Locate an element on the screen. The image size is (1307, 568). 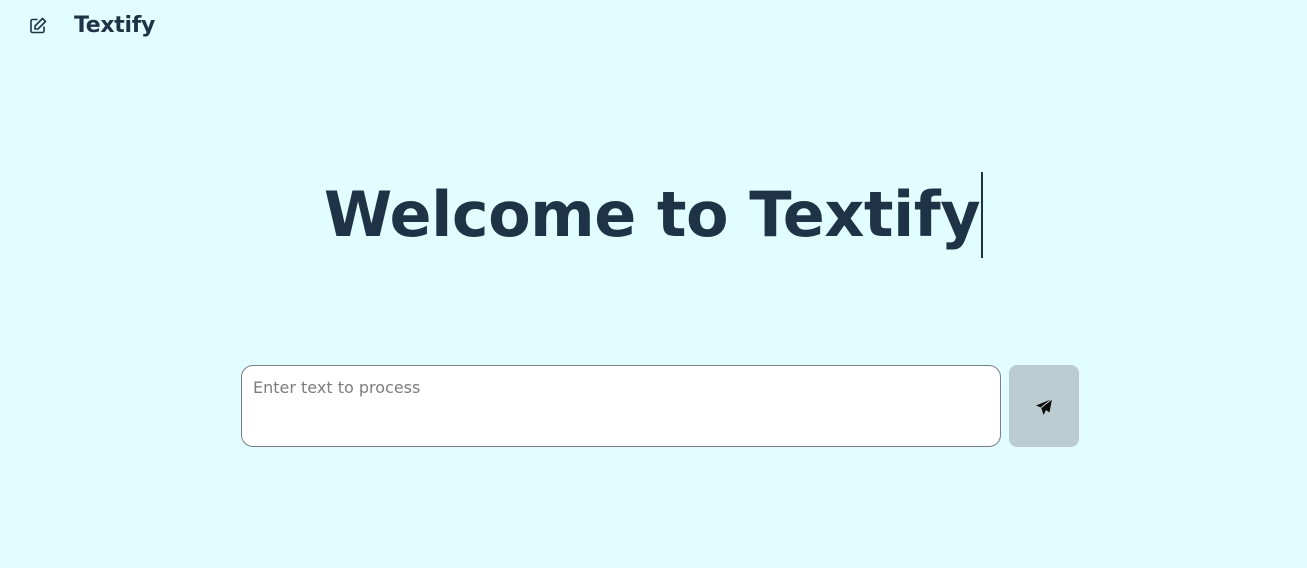
welcome-heading-text: Welcome to Textify is located at coordinates (652, 214).